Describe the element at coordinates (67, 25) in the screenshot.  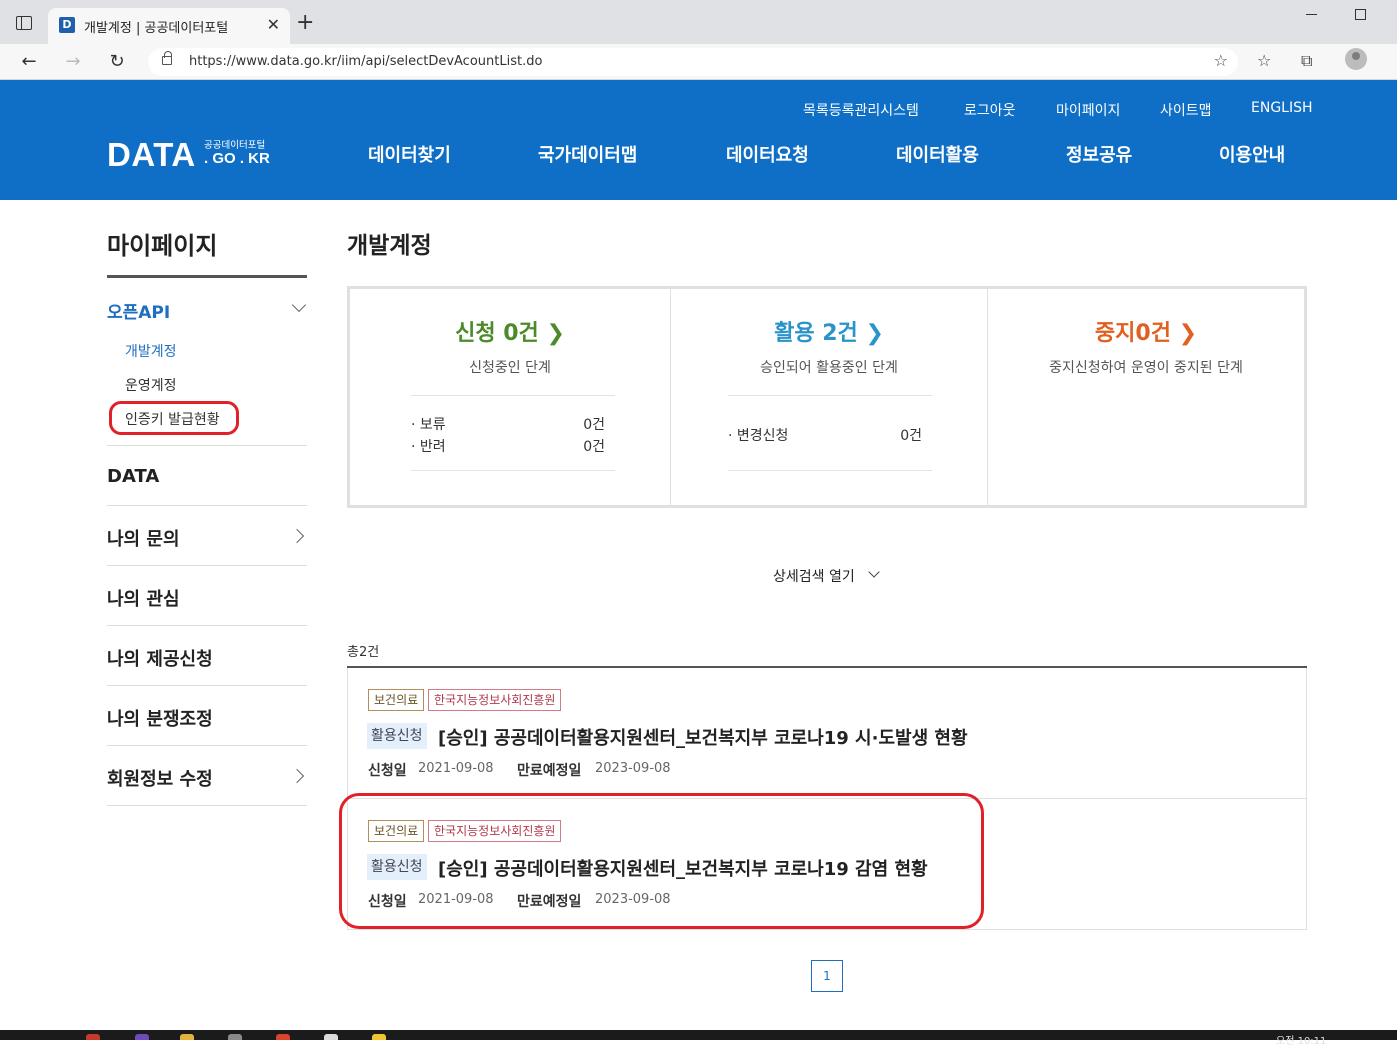
I see `favicon-icon: D` at that location.